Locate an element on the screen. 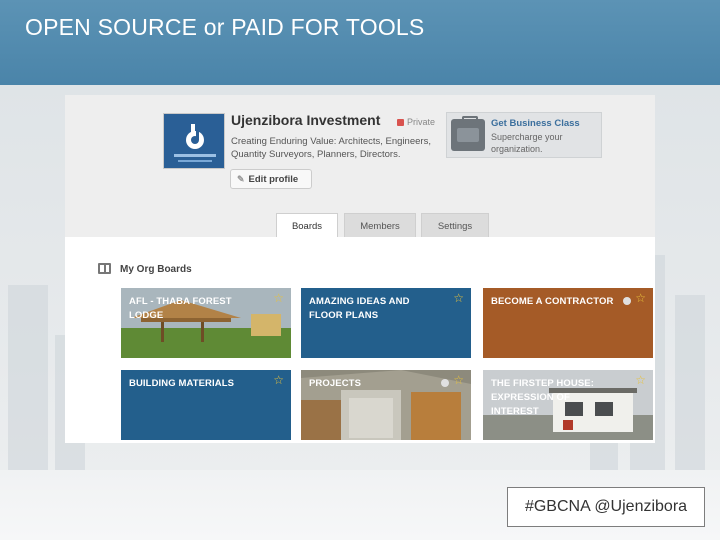  privacy-text: Private is located at coordinates (421, 122).